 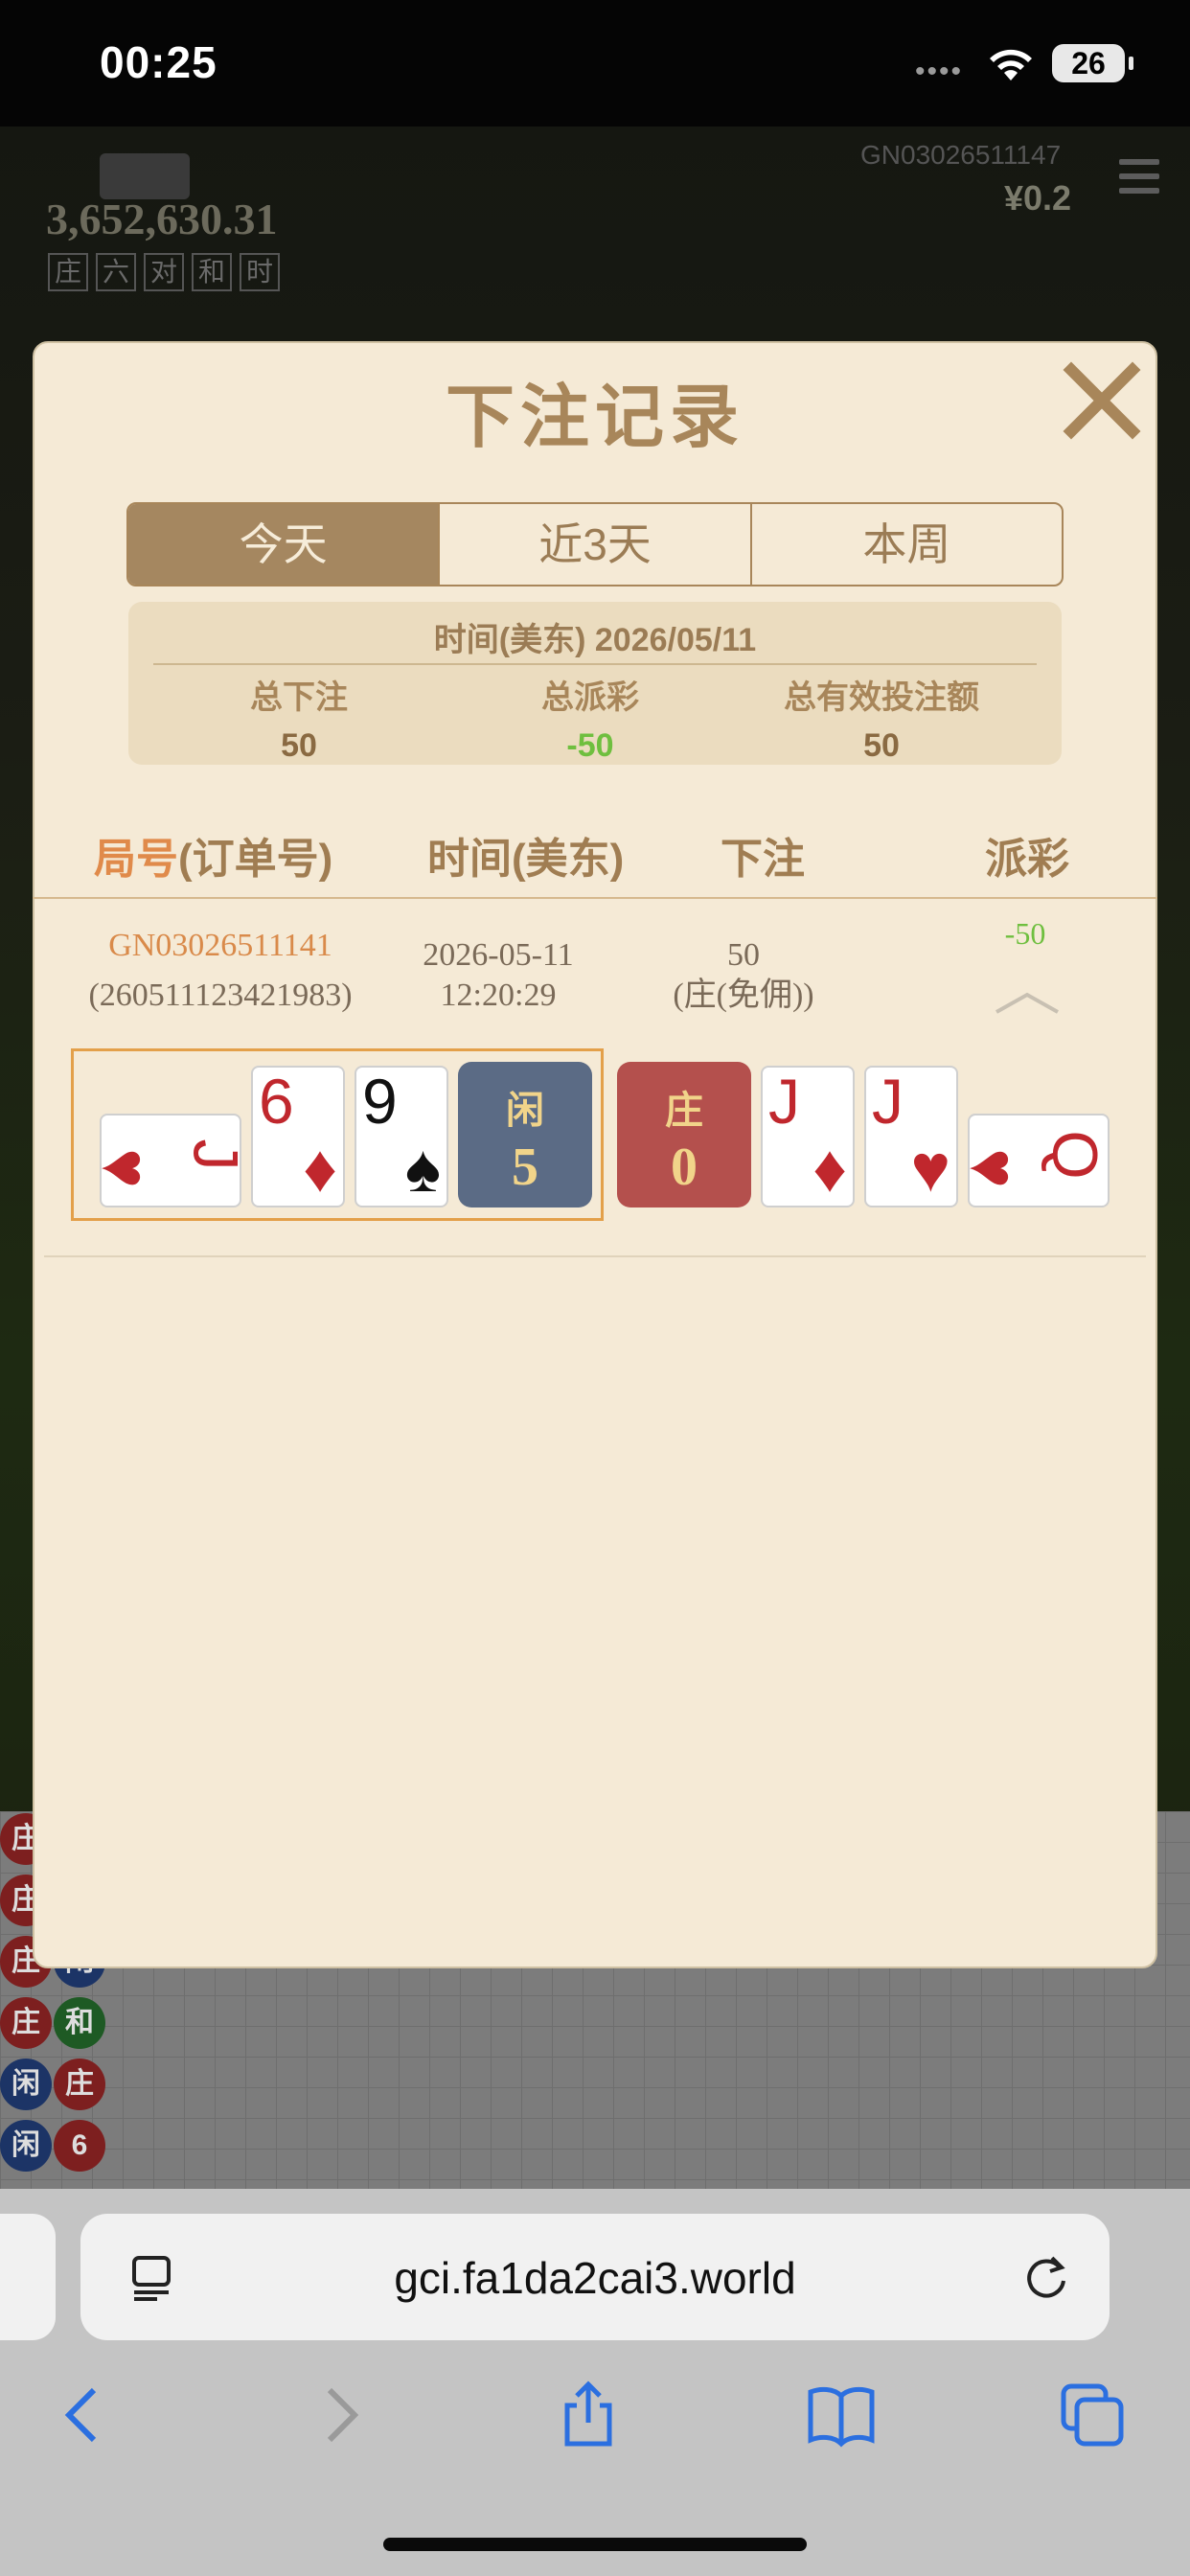 What do you see at coordinates (68, 272) in the screenshot?
I see `jackpot-tag: 庄` at bounding box center [68, 272].